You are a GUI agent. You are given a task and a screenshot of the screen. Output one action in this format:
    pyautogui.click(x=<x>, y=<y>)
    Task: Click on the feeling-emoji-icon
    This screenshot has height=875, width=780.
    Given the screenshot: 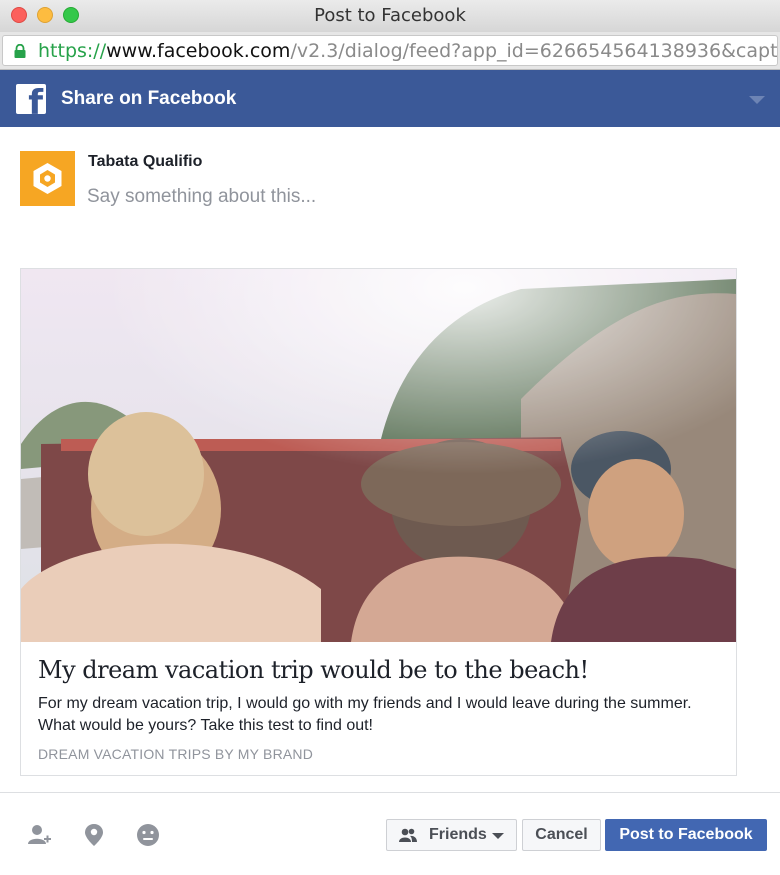 What is the action you would take?
    pyautogui.click(x=148, y=835)
    